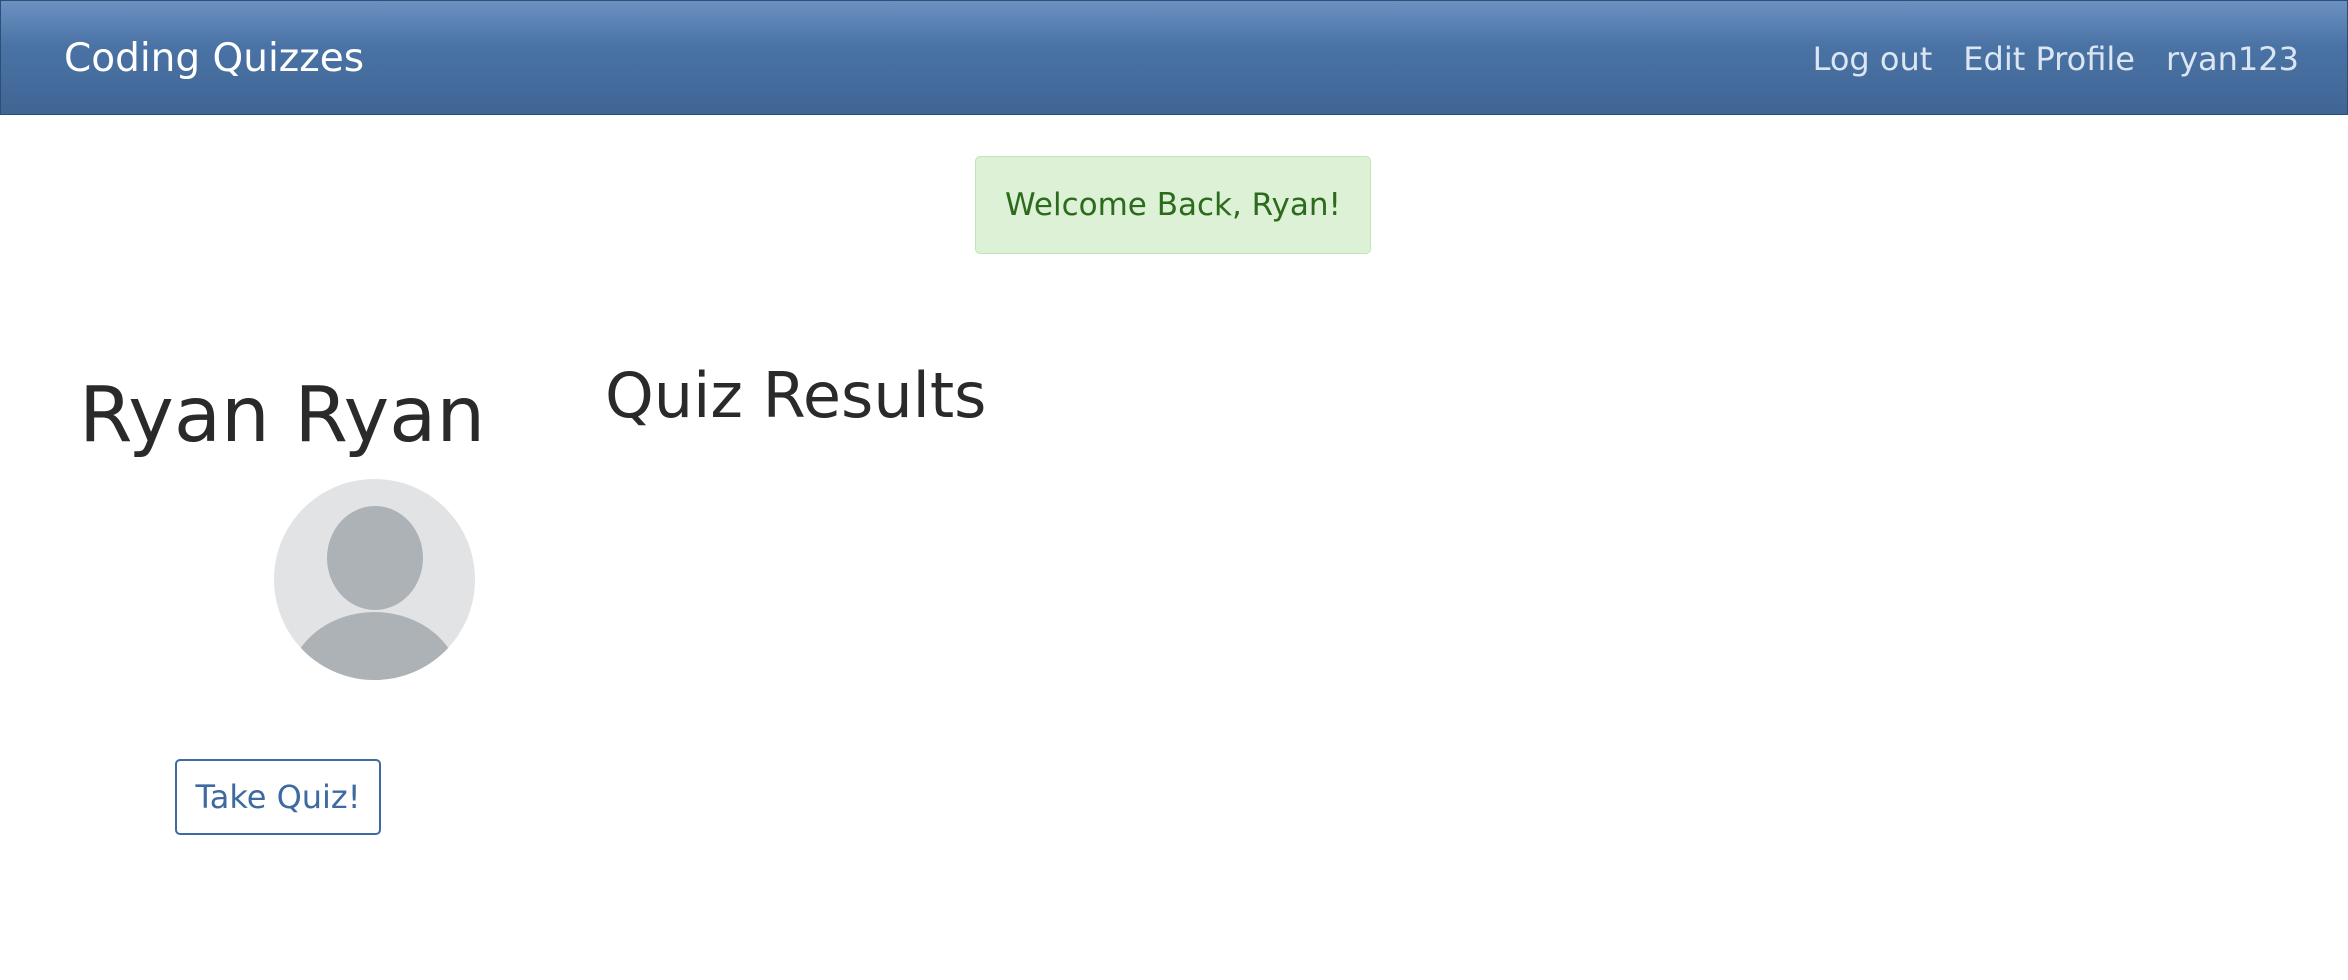 Image resolution: width=2348 pixels, height=980 pixels. I want to click on profile-name: Ryan Ryan, so click(282, 415).